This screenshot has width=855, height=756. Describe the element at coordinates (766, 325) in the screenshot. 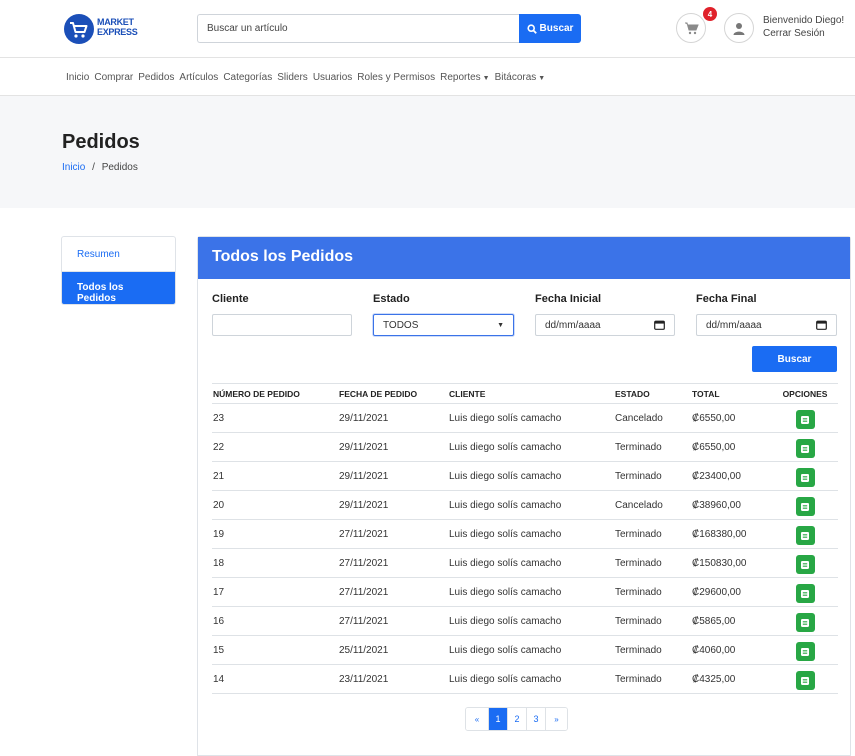

I see `fecha-final-input: dd/mm/aaaa` at that location.